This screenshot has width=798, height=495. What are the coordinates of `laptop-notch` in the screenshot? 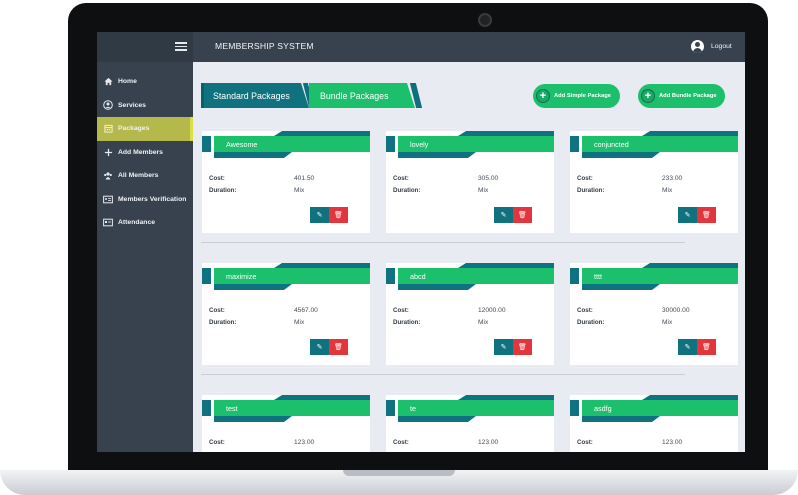 It's located at (399, 473).